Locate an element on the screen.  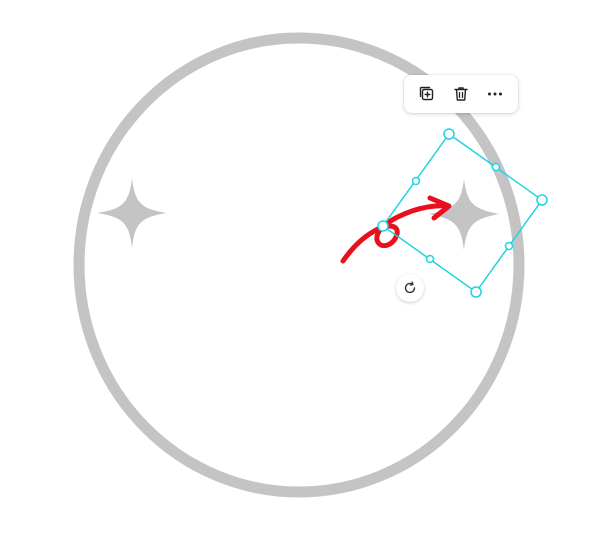
element-toolbar is located at coordinates (461, 94).